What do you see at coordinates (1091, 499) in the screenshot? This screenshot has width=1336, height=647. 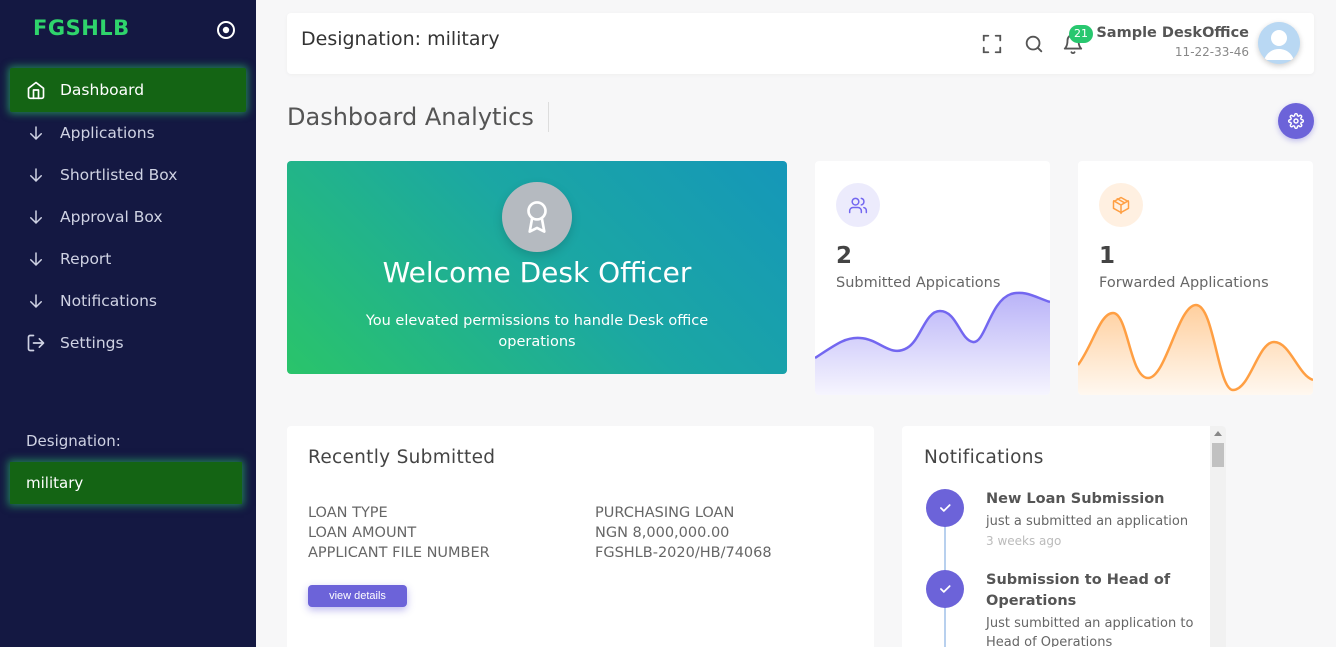 I see `notification-title: New Loan Submission` at bounding box center [1091, 499].